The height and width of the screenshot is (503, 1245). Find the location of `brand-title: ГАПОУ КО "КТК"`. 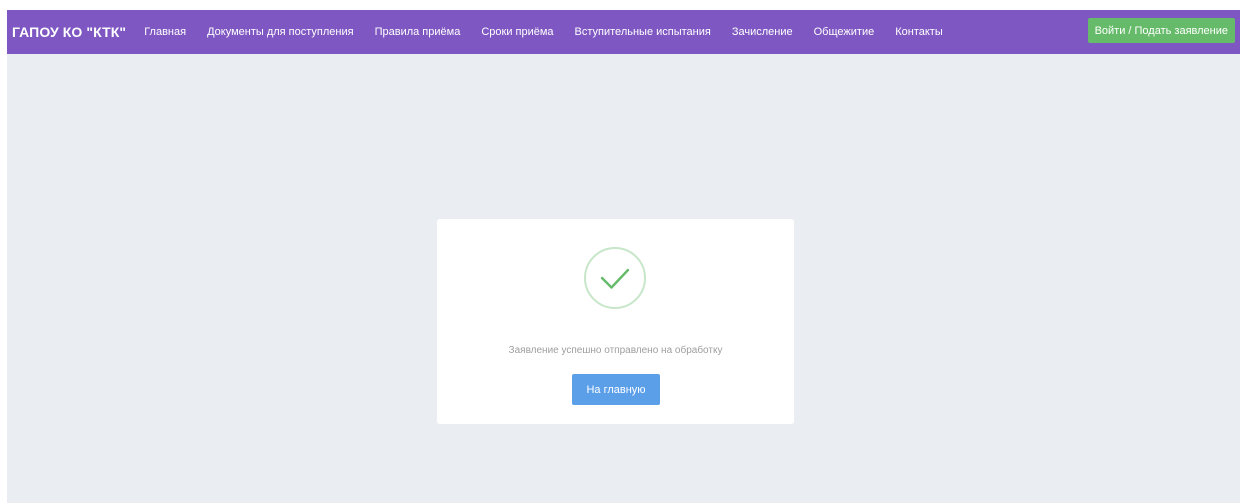

brand-title: ГАПОУ КО "КТК" is located at coordinates (69, 32).